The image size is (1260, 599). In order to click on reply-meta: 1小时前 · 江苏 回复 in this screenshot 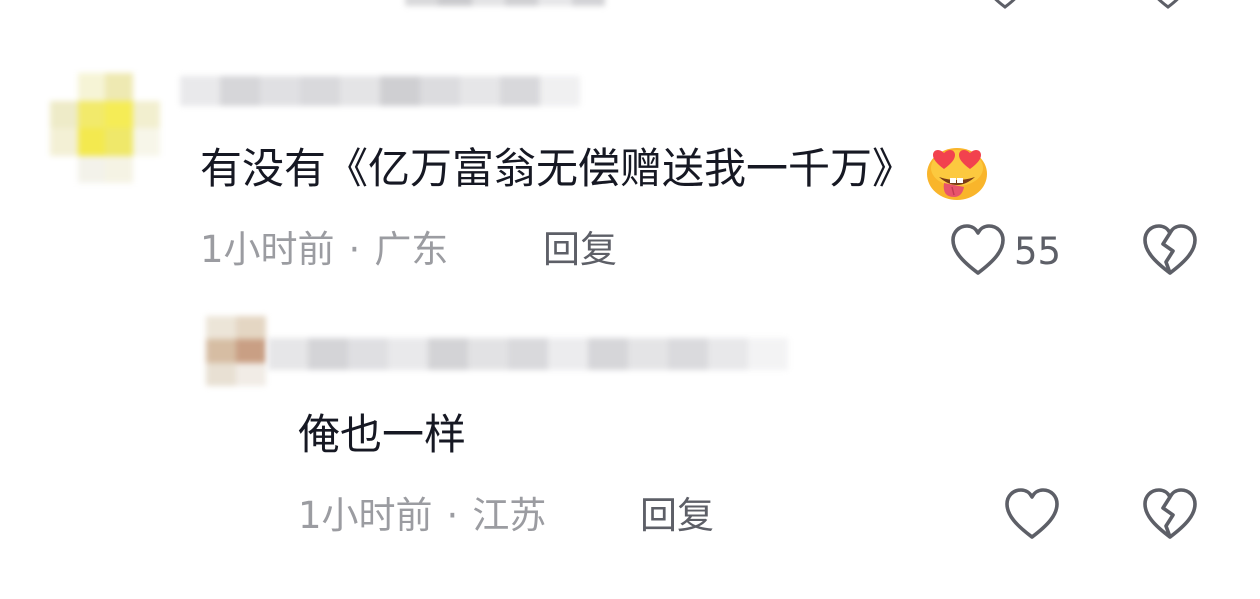, I will do `click(506, 516)`.